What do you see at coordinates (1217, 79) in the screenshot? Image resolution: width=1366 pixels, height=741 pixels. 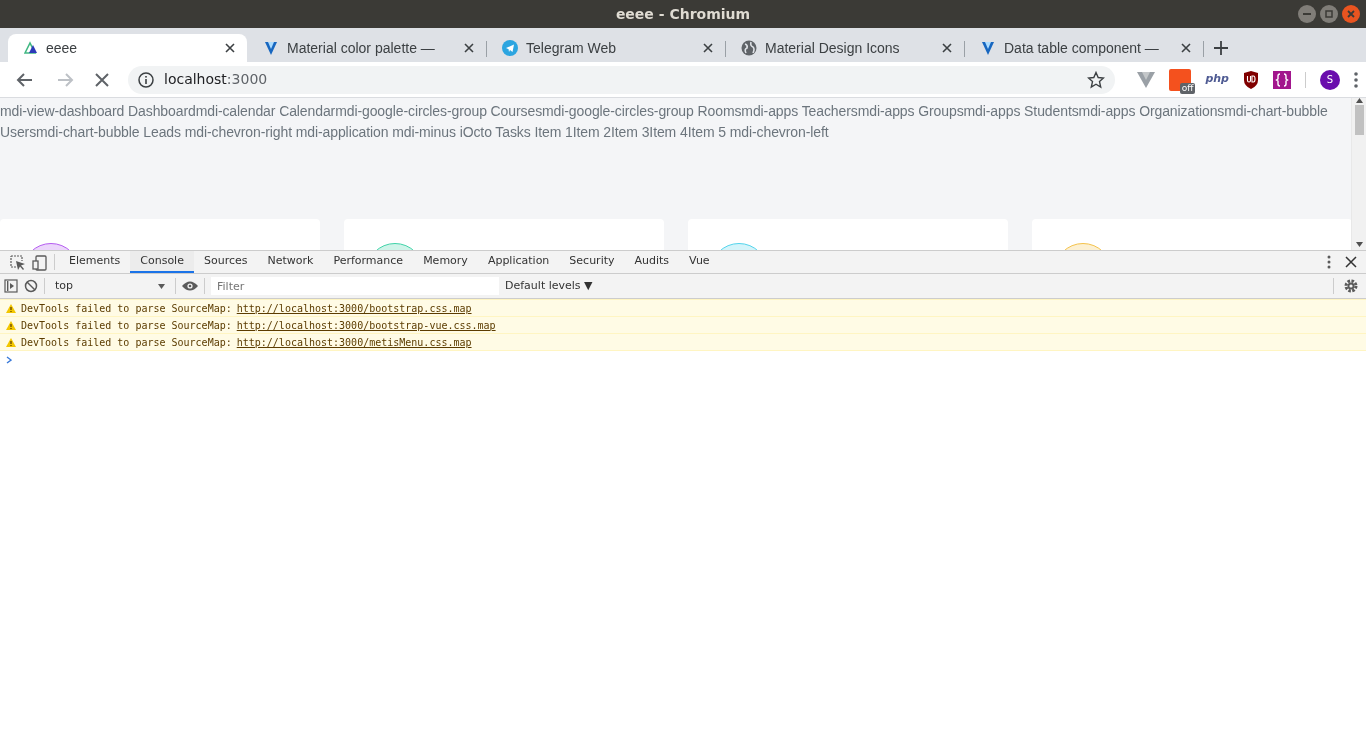 I see `extension-button: php` at bounding box center [1217, 79].